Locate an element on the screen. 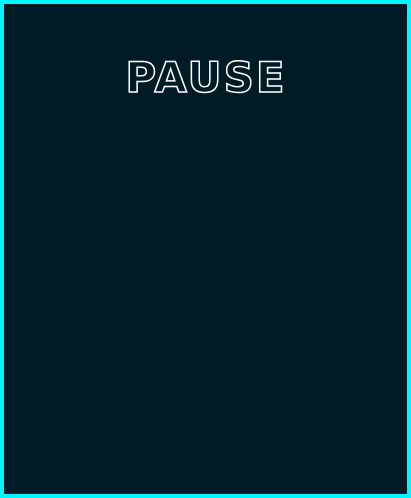 This screenshot has width=411, height=498. pause-title-svg: PAUSE is located at coordinates (206, 77).